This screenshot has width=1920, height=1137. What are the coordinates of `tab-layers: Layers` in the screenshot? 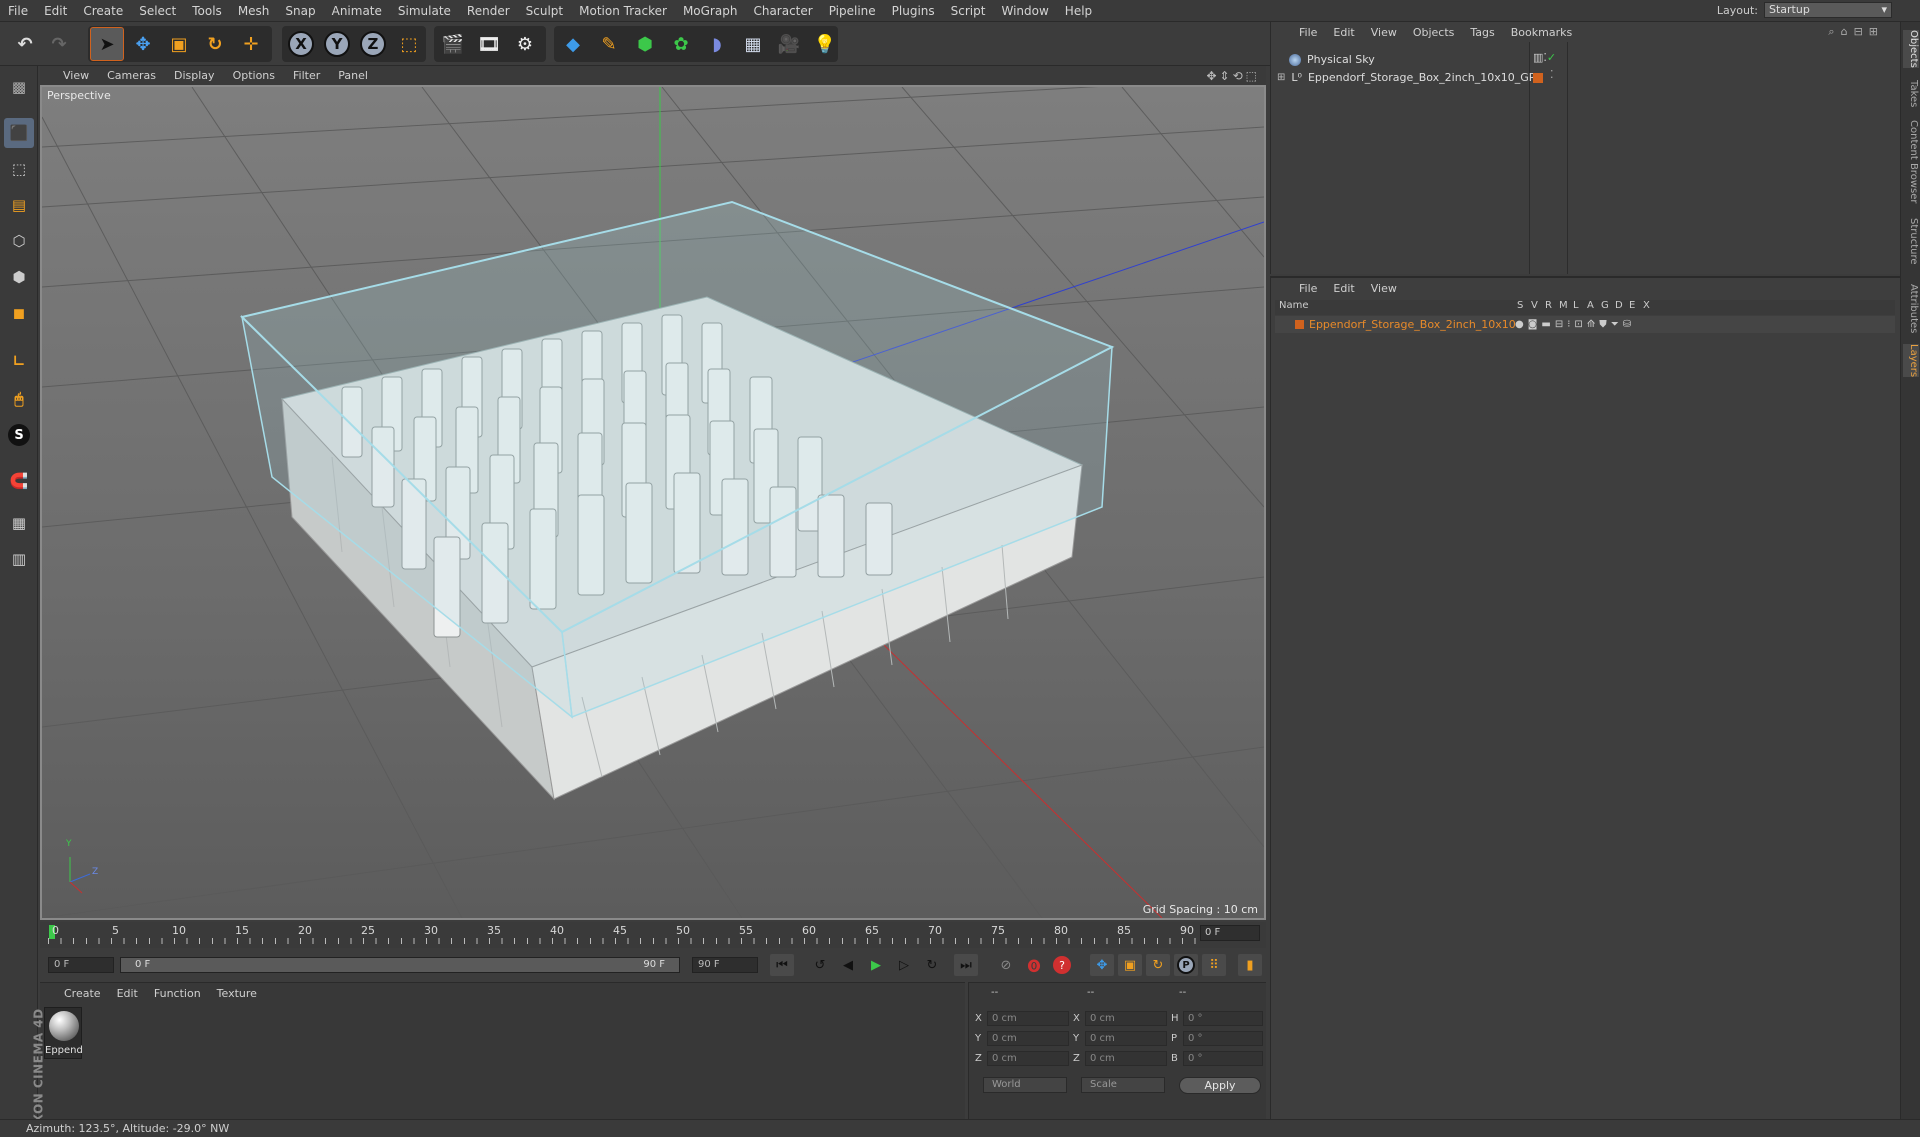 It's located at (1911, 361).